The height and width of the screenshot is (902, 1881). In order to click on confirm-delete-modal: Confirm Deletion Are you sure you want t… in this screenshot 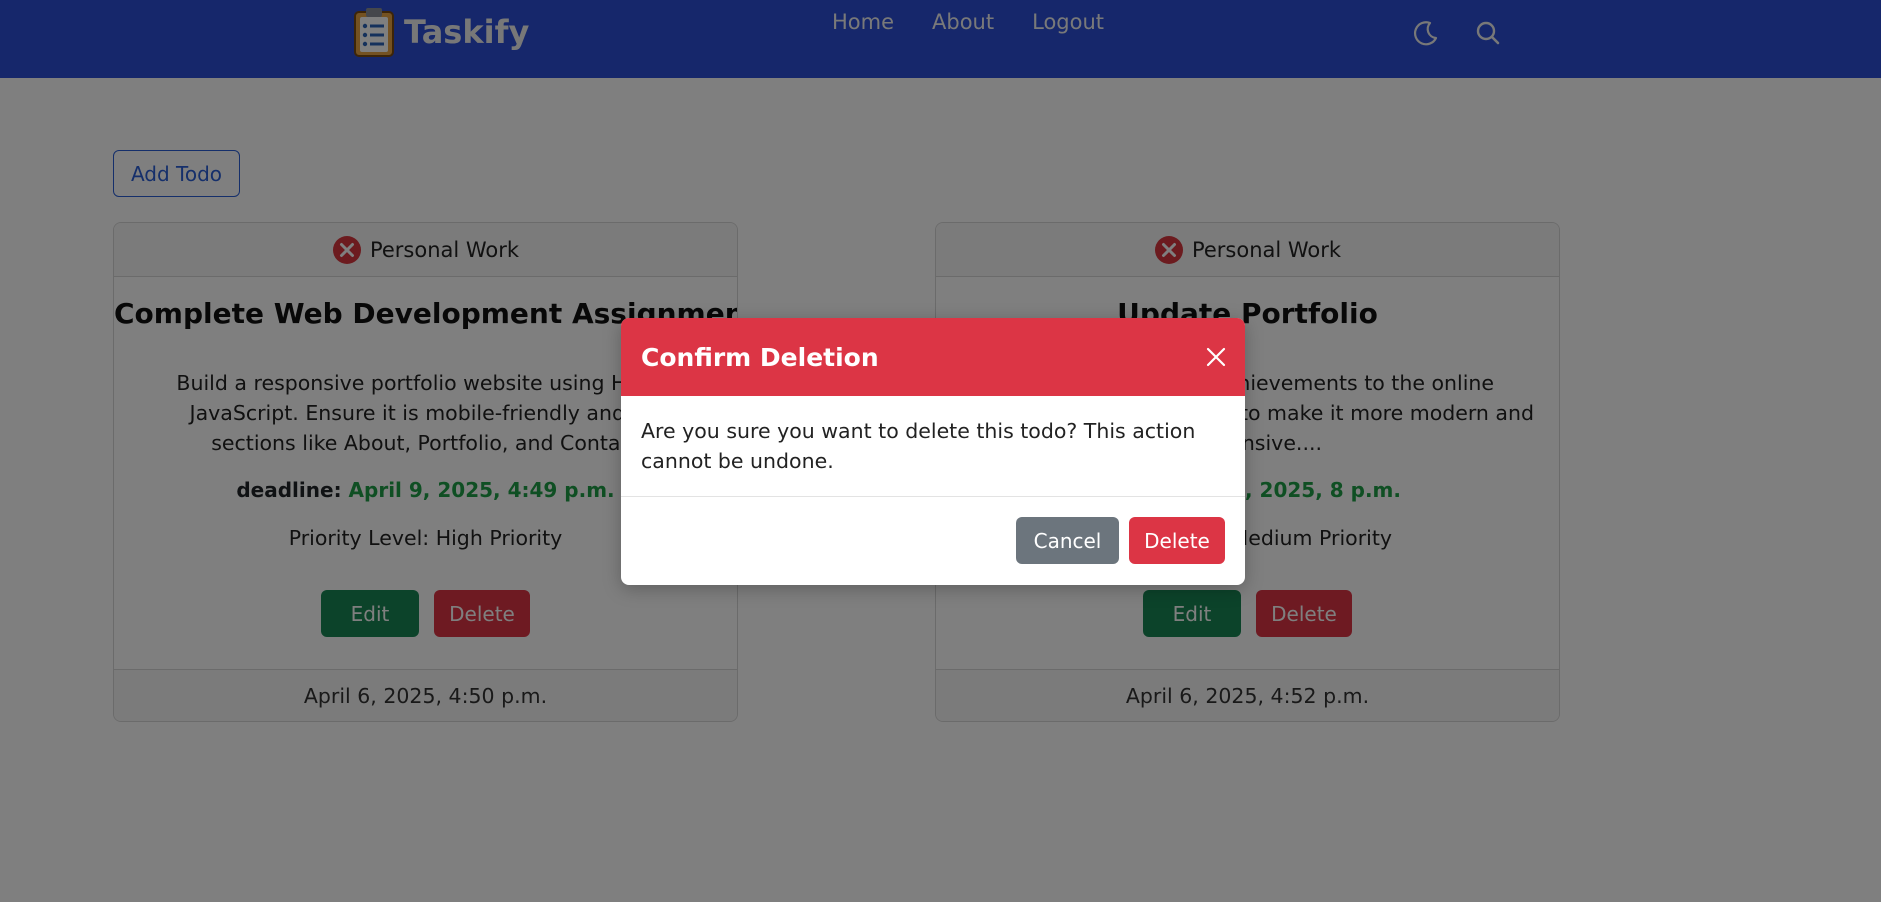, I will do `click(933, 451)`.